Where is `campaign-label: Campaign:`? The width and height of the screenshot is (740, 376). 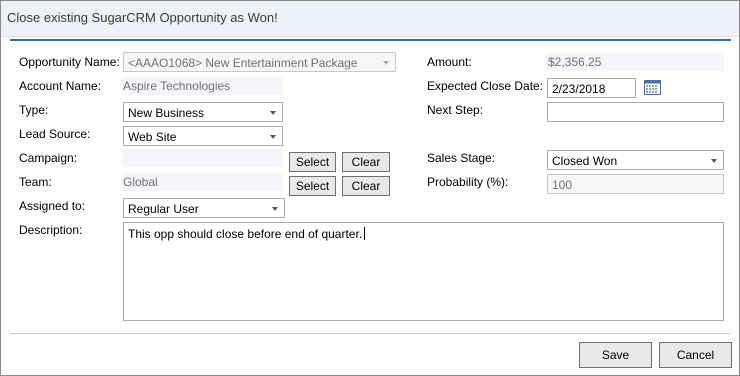
campaign-label: Campaign: is located at coordinates (48, 158).